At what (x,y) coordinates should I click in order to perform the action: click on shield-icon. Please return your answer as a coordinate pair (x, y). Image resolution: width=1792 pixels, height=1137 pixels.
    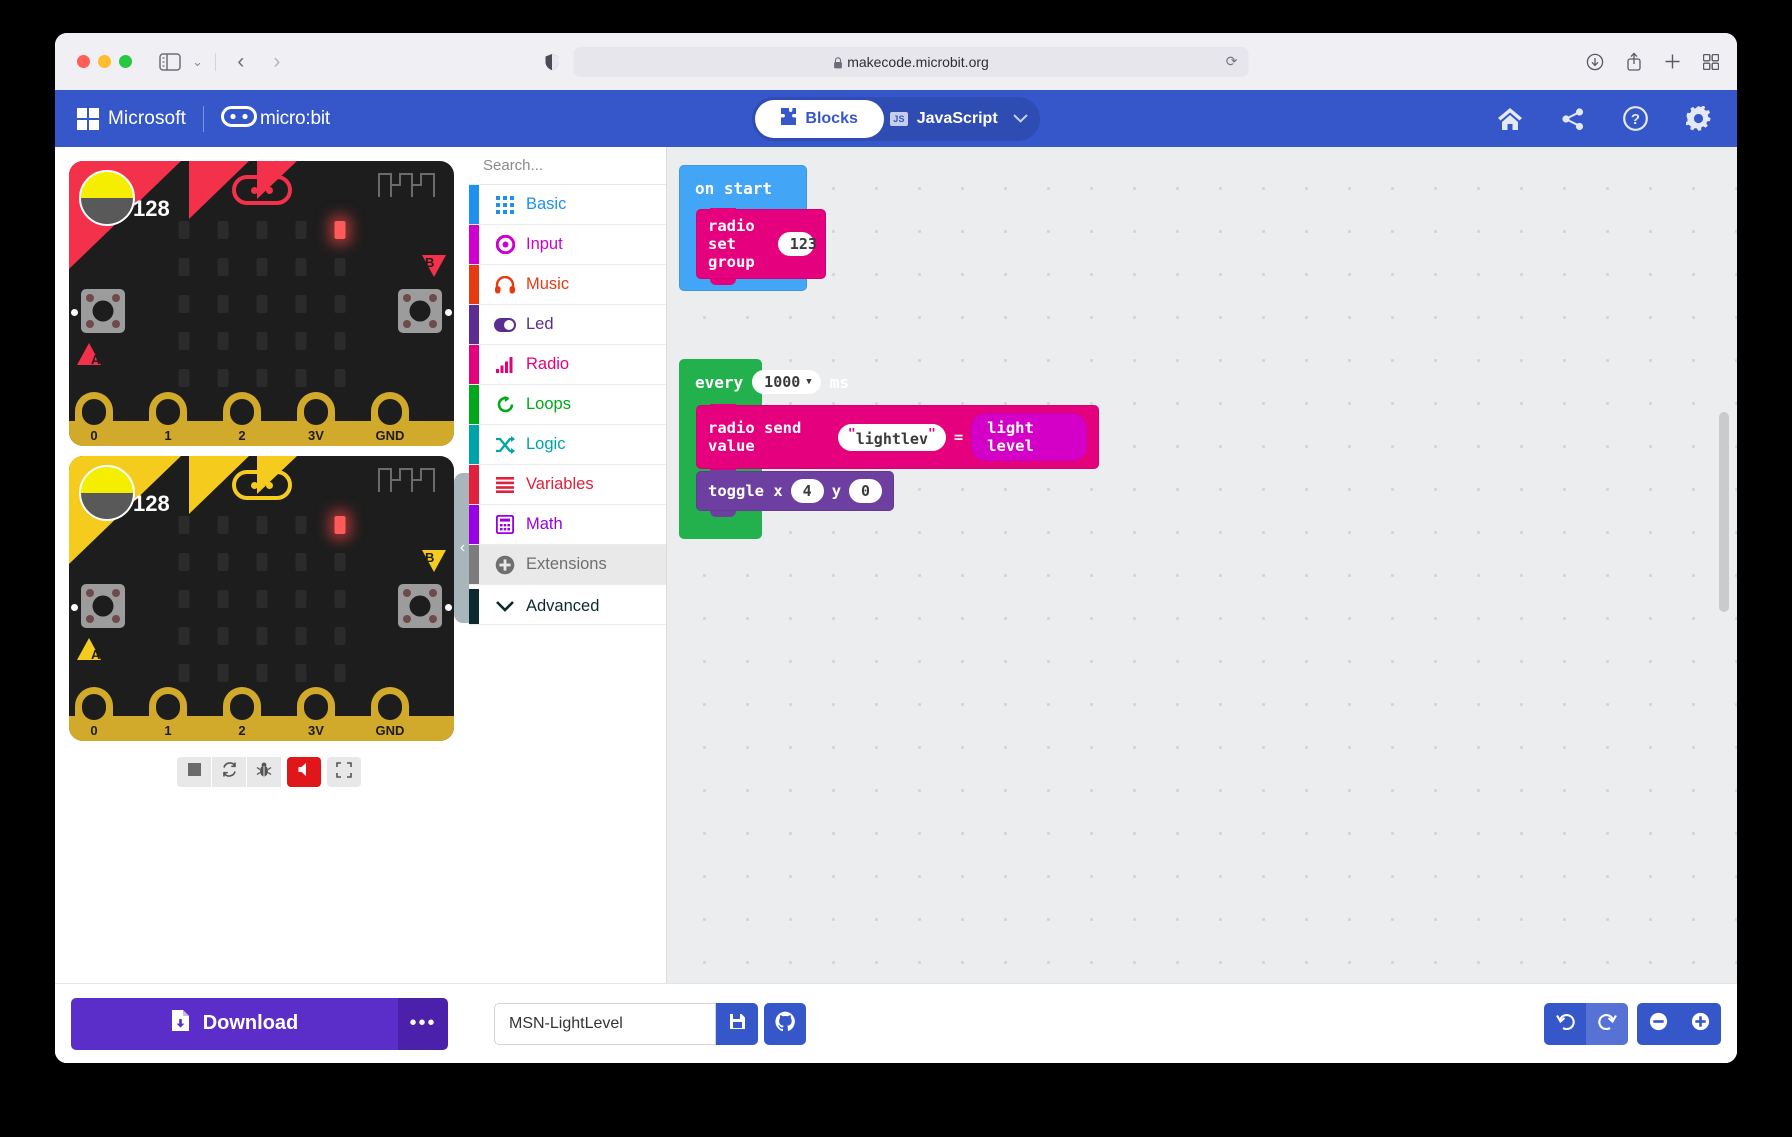
    Looking at the image, I should click on (552, 61).